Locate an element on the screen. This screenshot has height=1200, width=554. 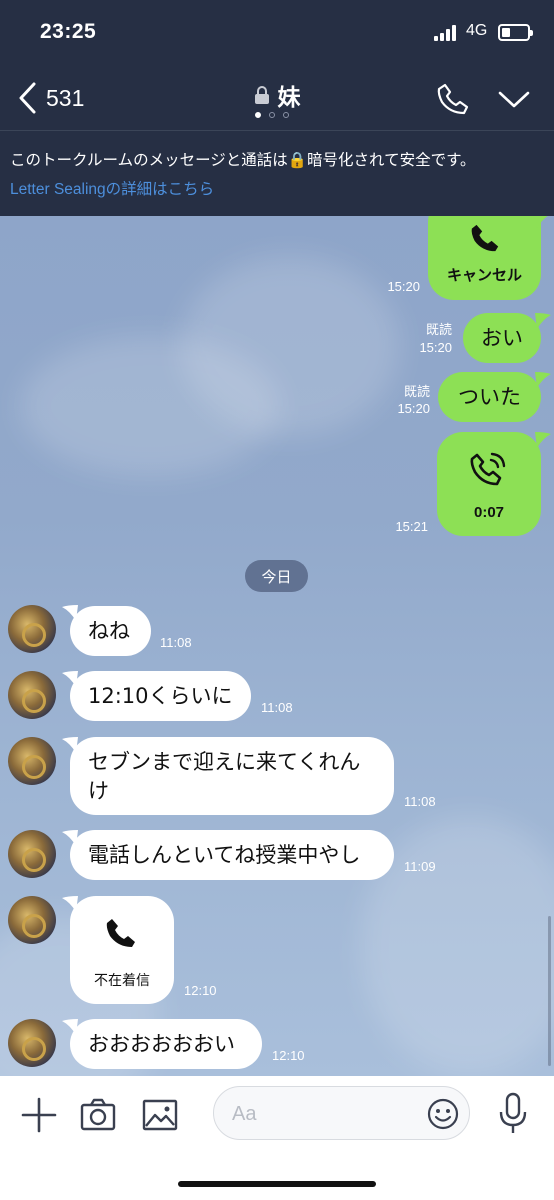
scrollbar is located at coordinates (549, 991).